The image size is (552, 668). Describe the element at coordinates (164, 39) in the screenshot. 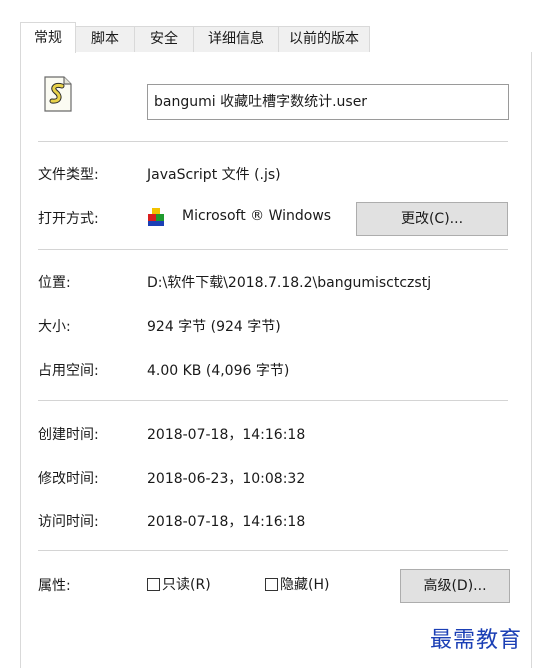

I see `tab-security: 安全` at that location.